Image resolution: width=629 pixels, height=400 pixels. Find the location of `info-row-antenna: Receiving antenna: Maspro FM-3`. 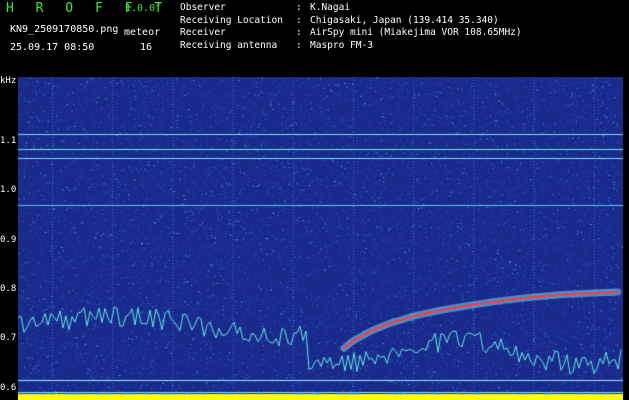

info-row-antenna: Receiving antenna: Maspro FM-3 is located at coordinates (351, 46).